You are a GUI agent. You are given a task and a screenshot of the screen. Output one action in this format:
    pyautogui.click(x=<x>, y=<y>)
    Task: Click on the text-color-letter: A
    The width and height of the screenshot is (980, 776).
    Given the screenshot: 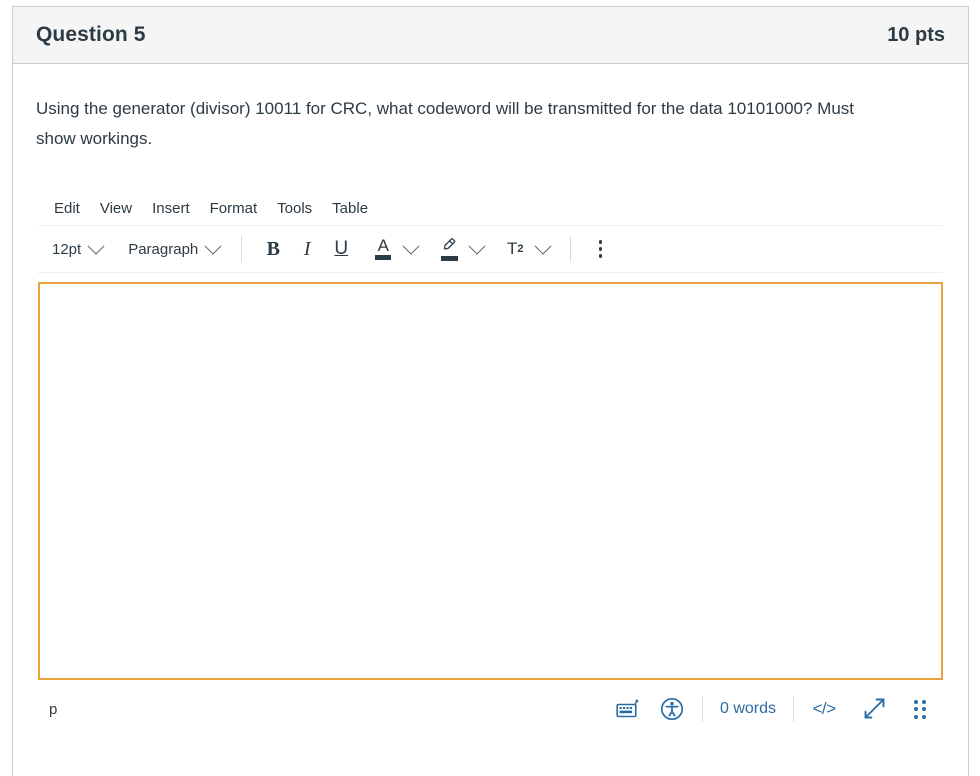 What is the action you would take?
    pyautogui.click(x=383, y=245)
    